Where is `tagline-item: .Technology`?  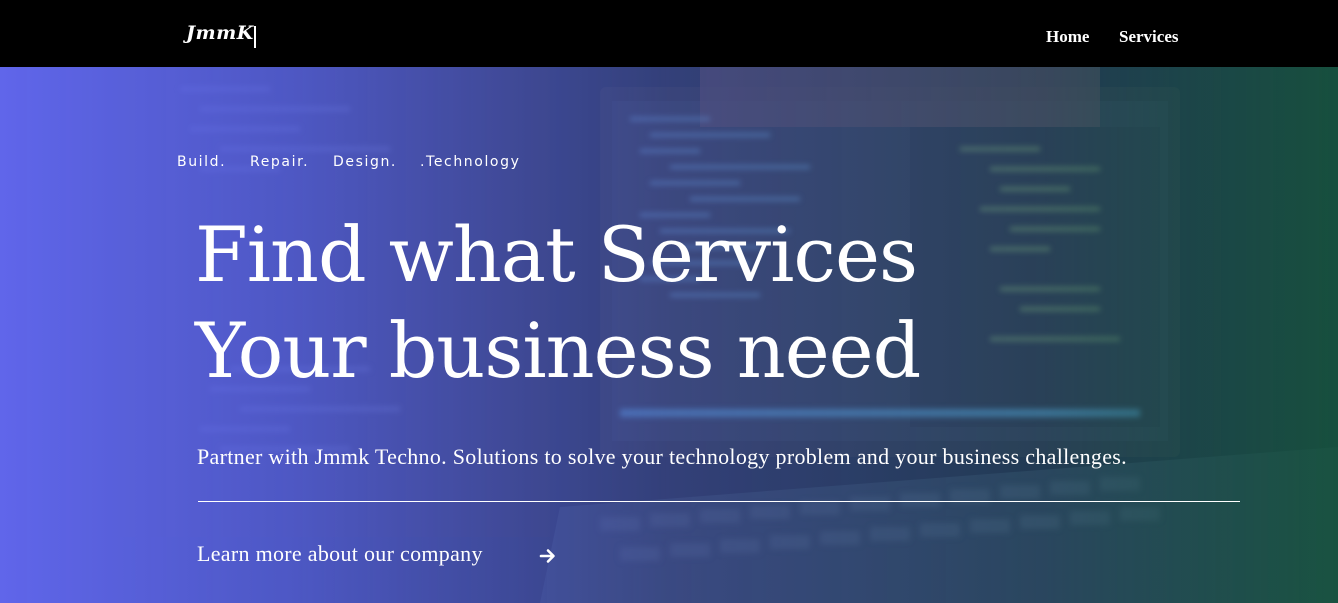 tagline-item: .Technology is located at coordinates (470, 162).